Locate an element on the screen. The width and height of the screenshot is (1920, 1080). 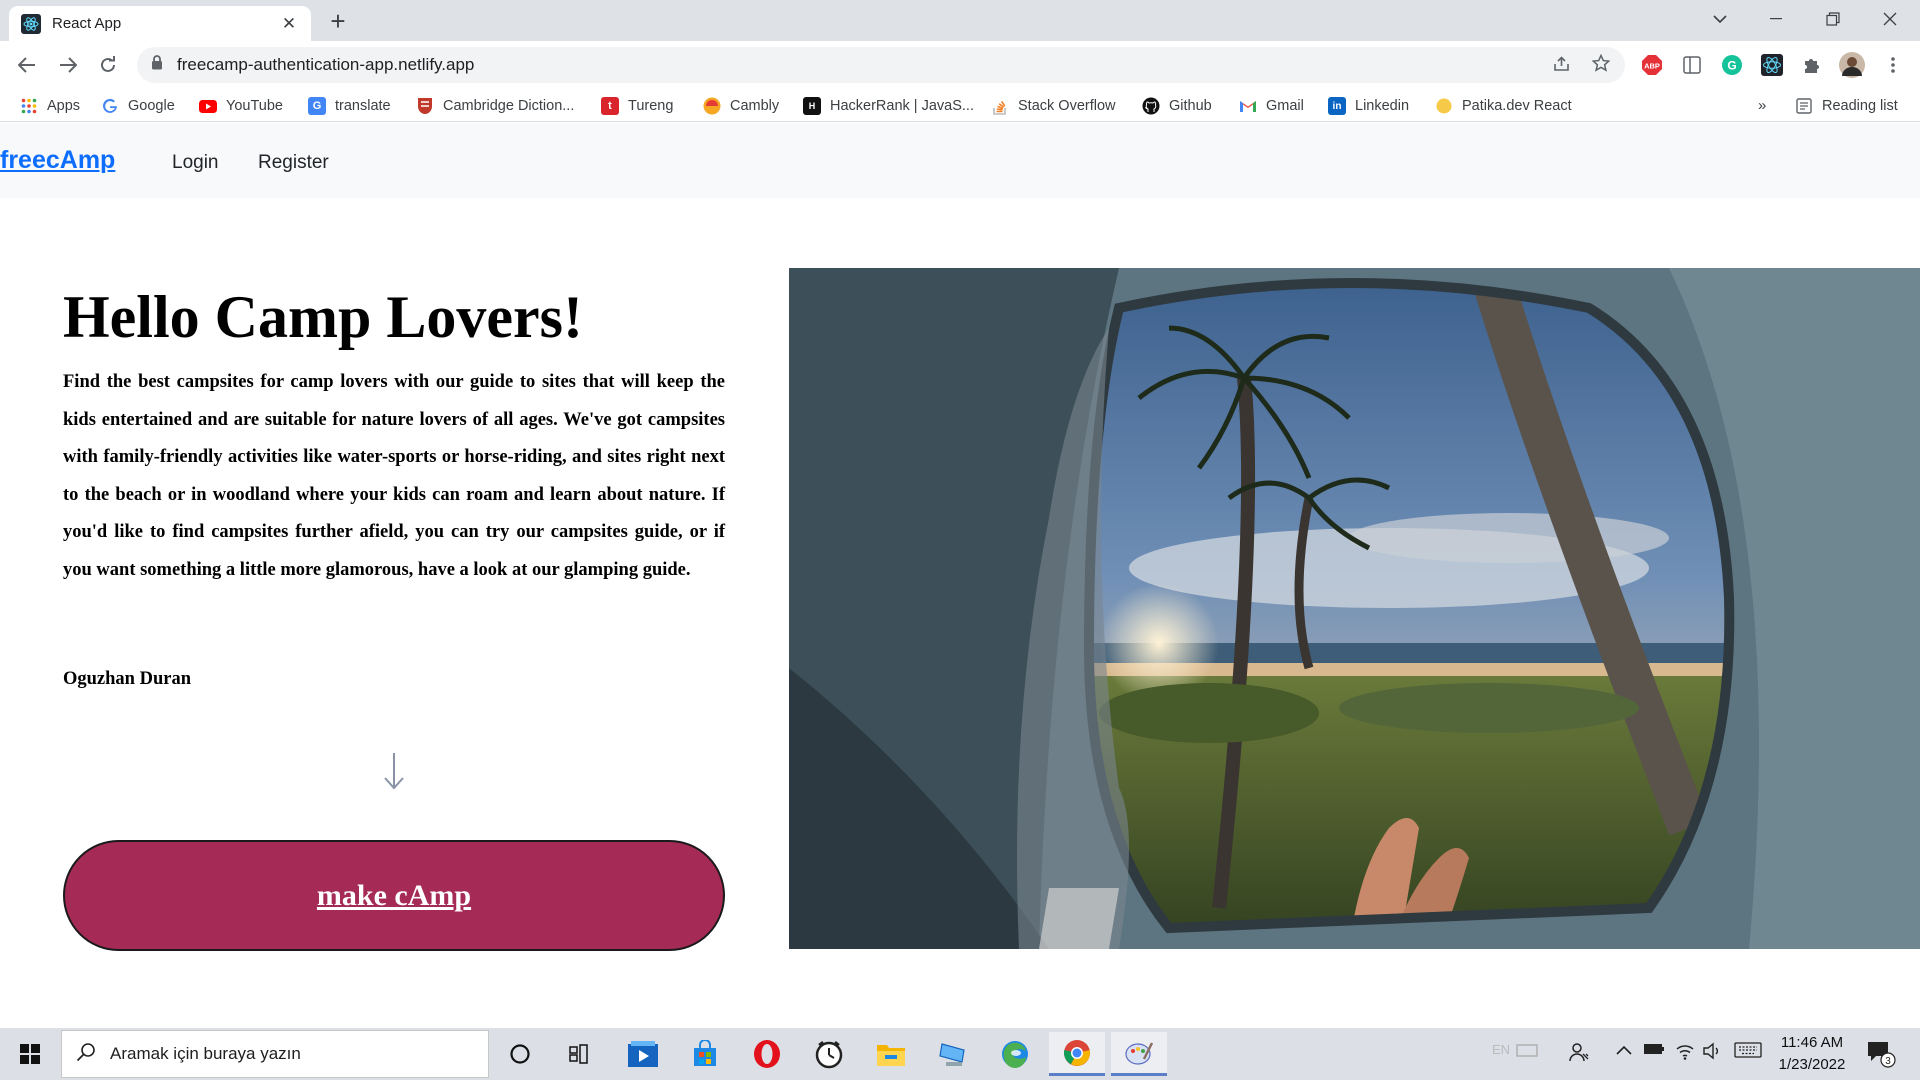
hero-title: Hello Camp Lovers! is located at coordinates (323, 317).